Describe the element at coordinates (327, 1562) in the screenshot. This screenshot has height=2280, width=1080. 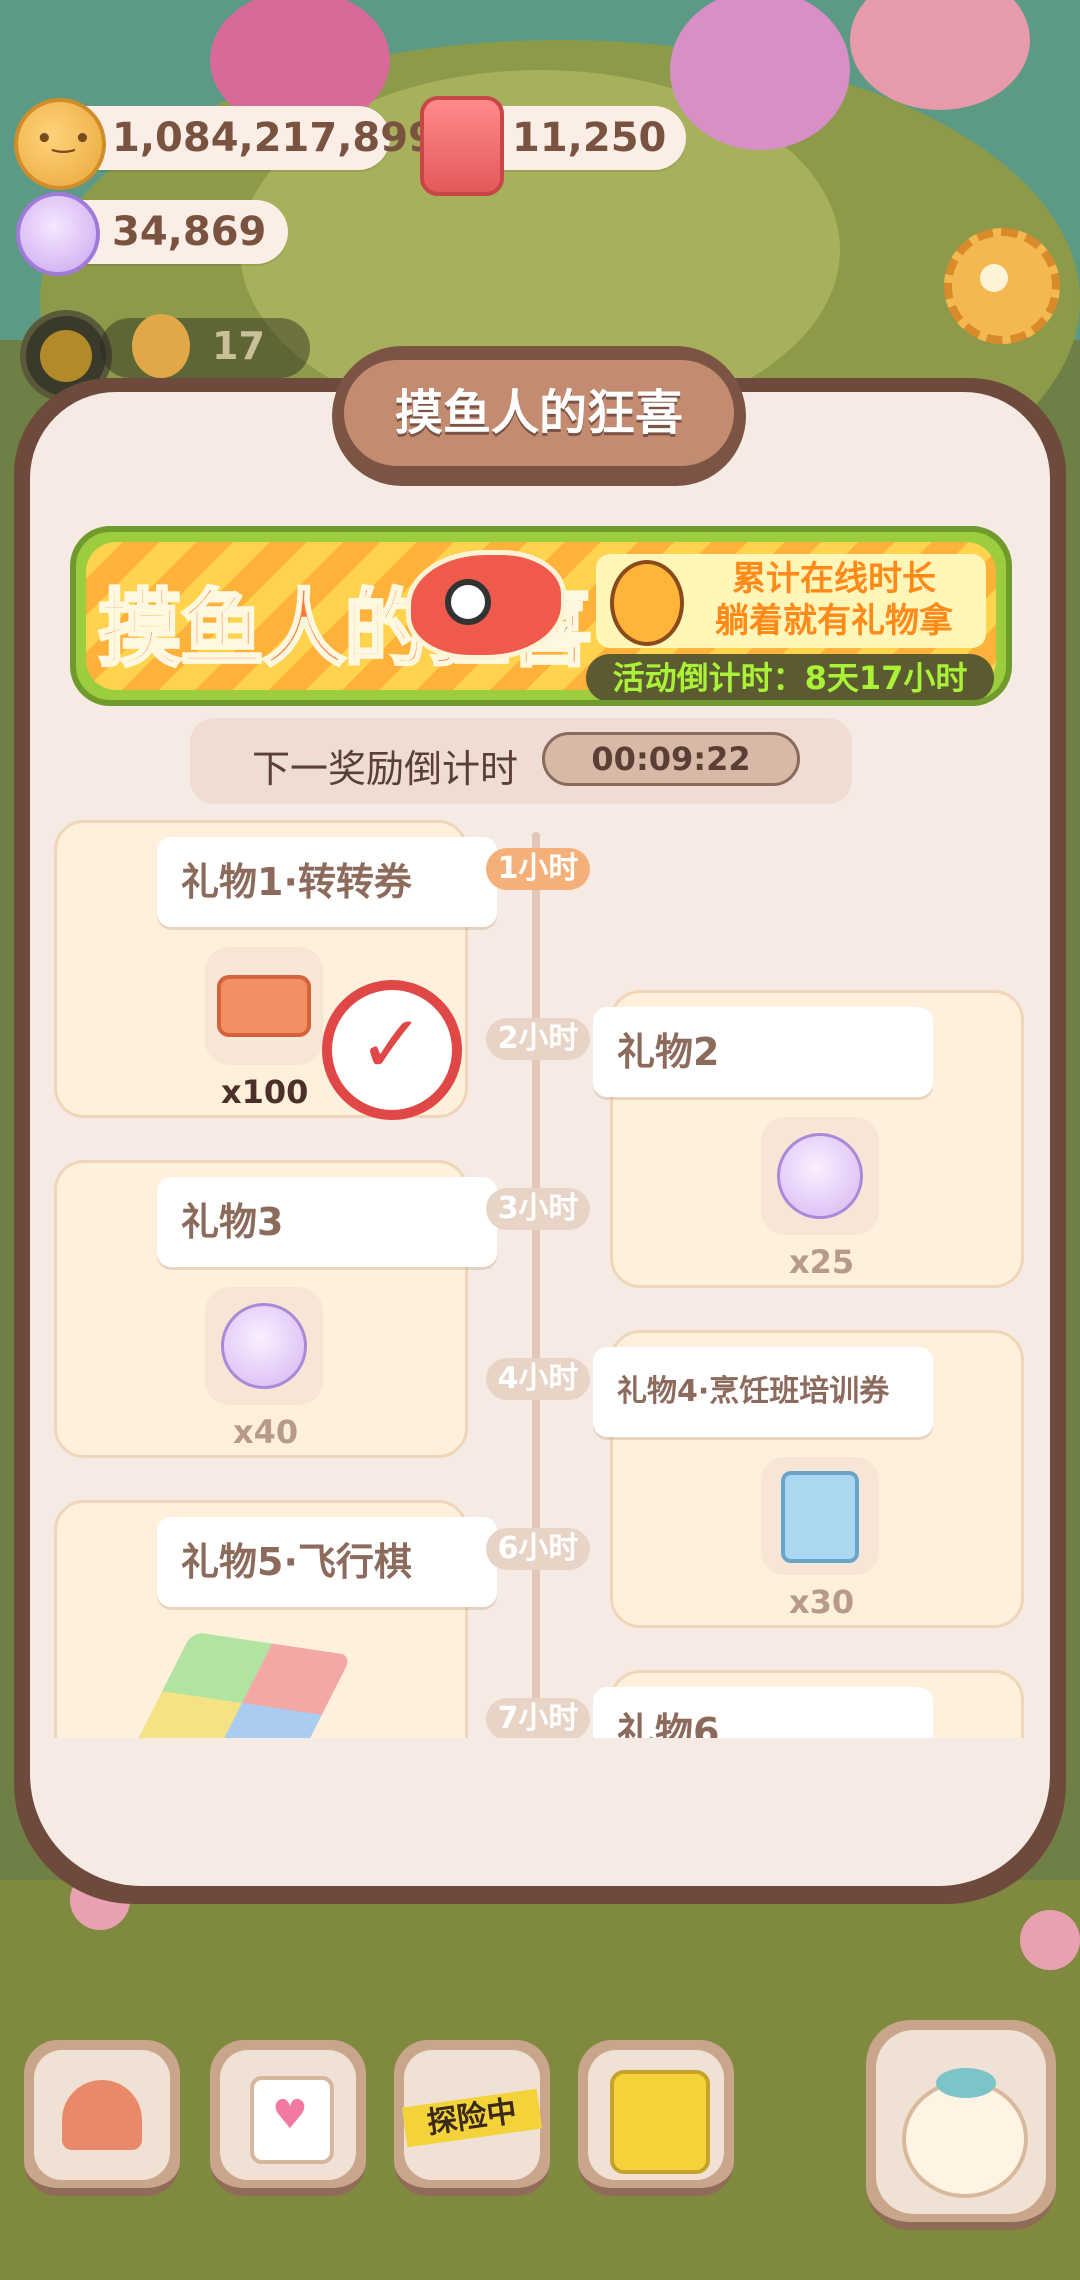
I see `gift-title: 礼物5·飞行棋` at that location.